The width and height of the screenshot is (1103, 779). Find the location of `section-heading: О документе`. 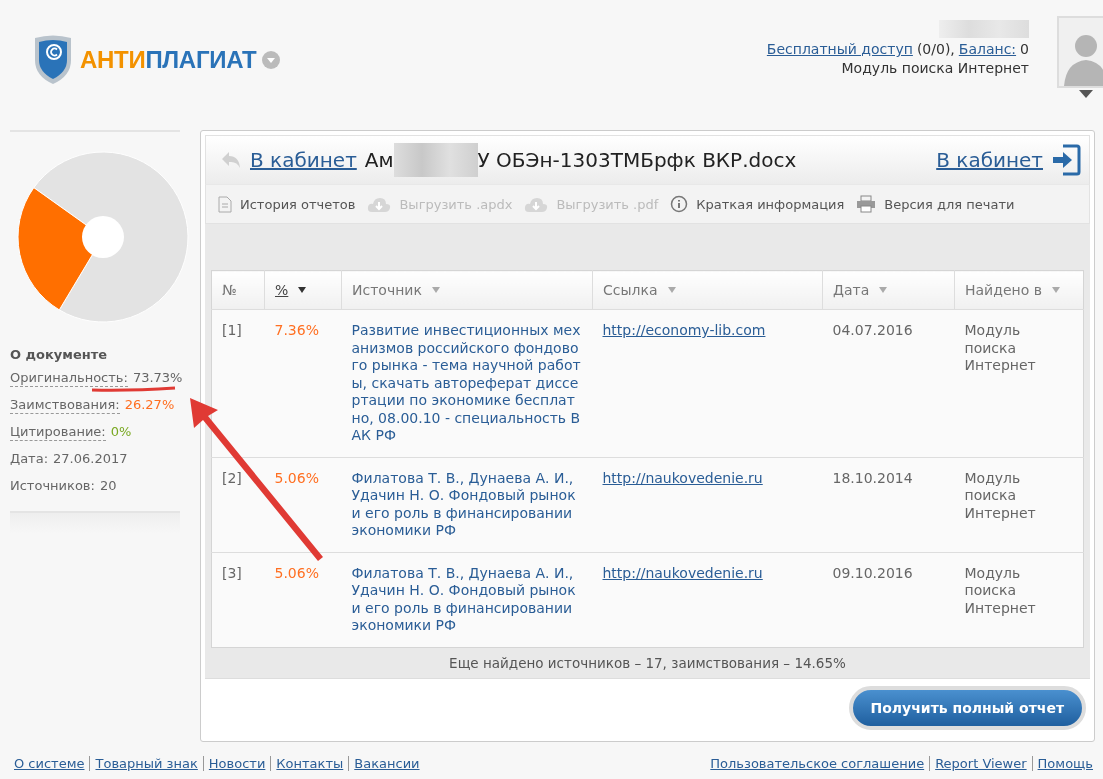

section-heading: О документе is located at coordinates (59, 354).